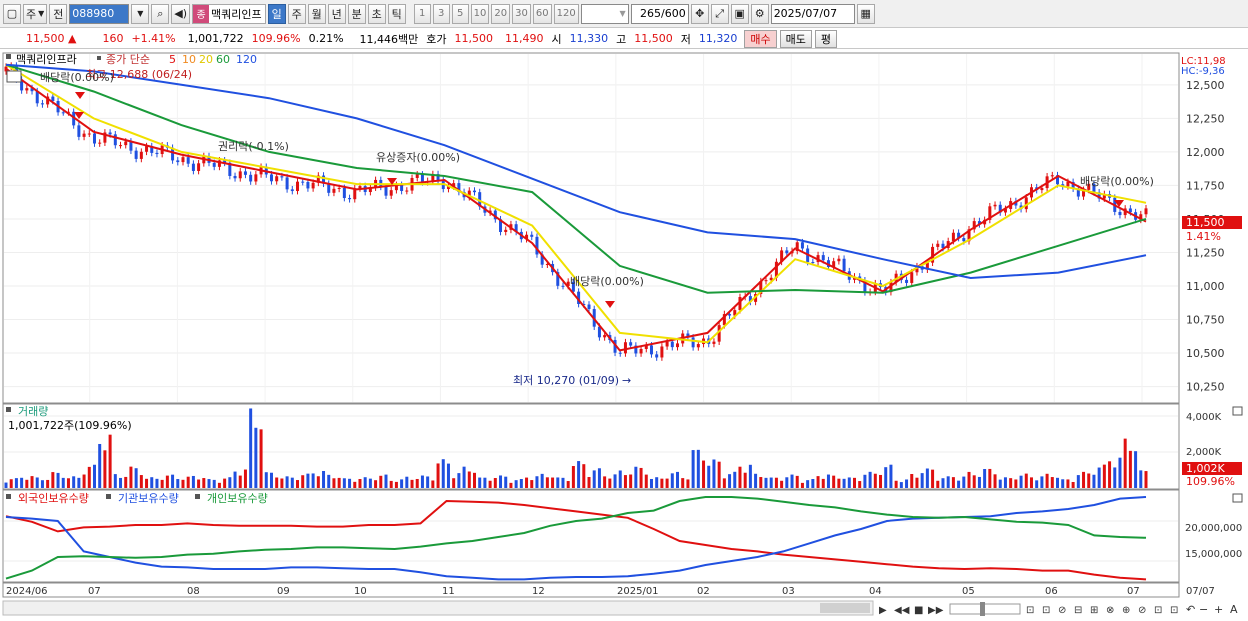  I want to click on period-minute: 분, so click(356, 13).